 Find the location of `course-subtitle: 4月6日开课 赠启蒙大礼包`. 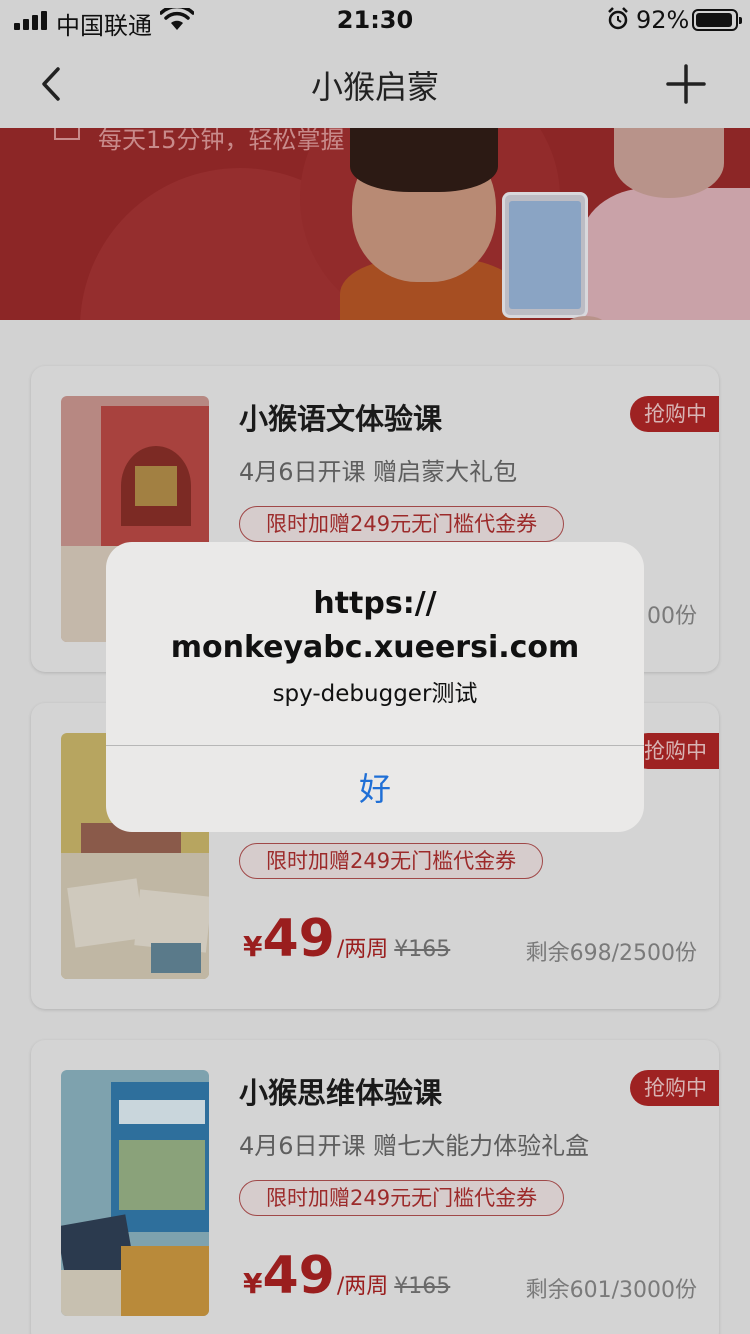

course-subtitle: 4月6日开课 赠启蒙大礼包 is located at coordinates (378, 472).